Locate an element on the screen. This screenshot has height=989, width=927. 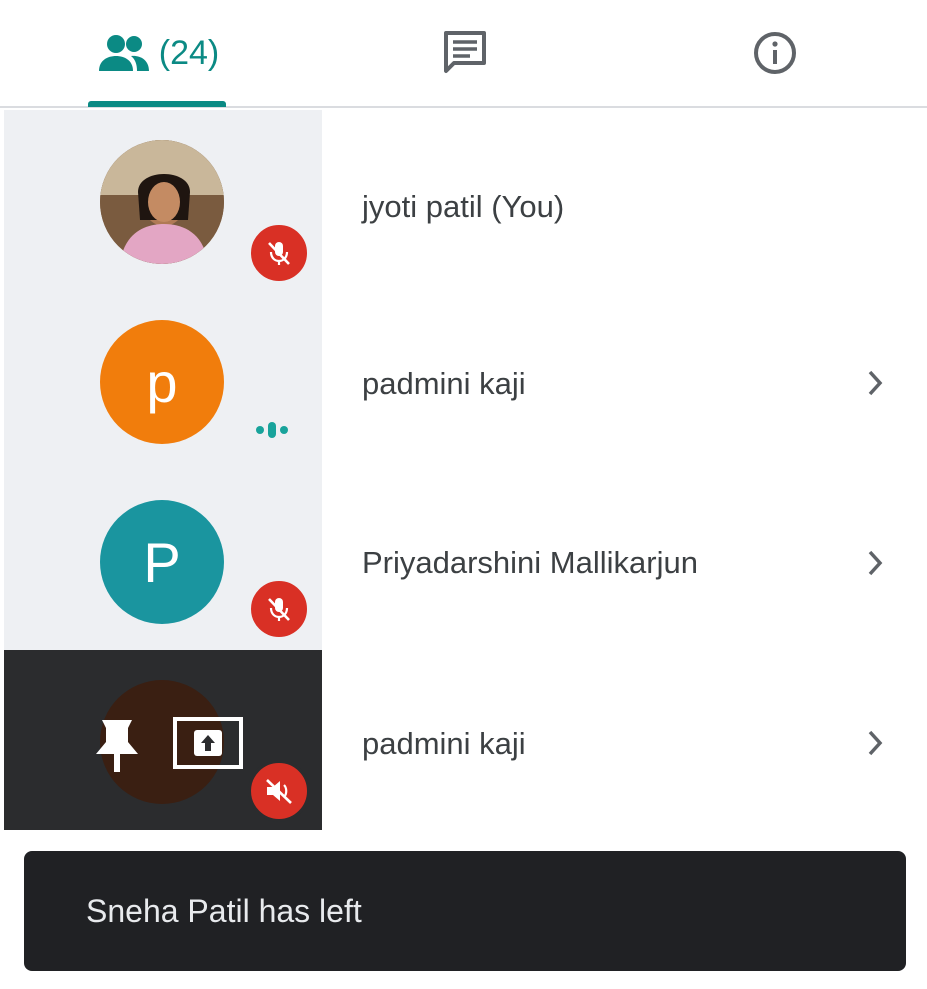
participant-name: Priyadarshini Mallikarjun is located at coordinates (530, 562).